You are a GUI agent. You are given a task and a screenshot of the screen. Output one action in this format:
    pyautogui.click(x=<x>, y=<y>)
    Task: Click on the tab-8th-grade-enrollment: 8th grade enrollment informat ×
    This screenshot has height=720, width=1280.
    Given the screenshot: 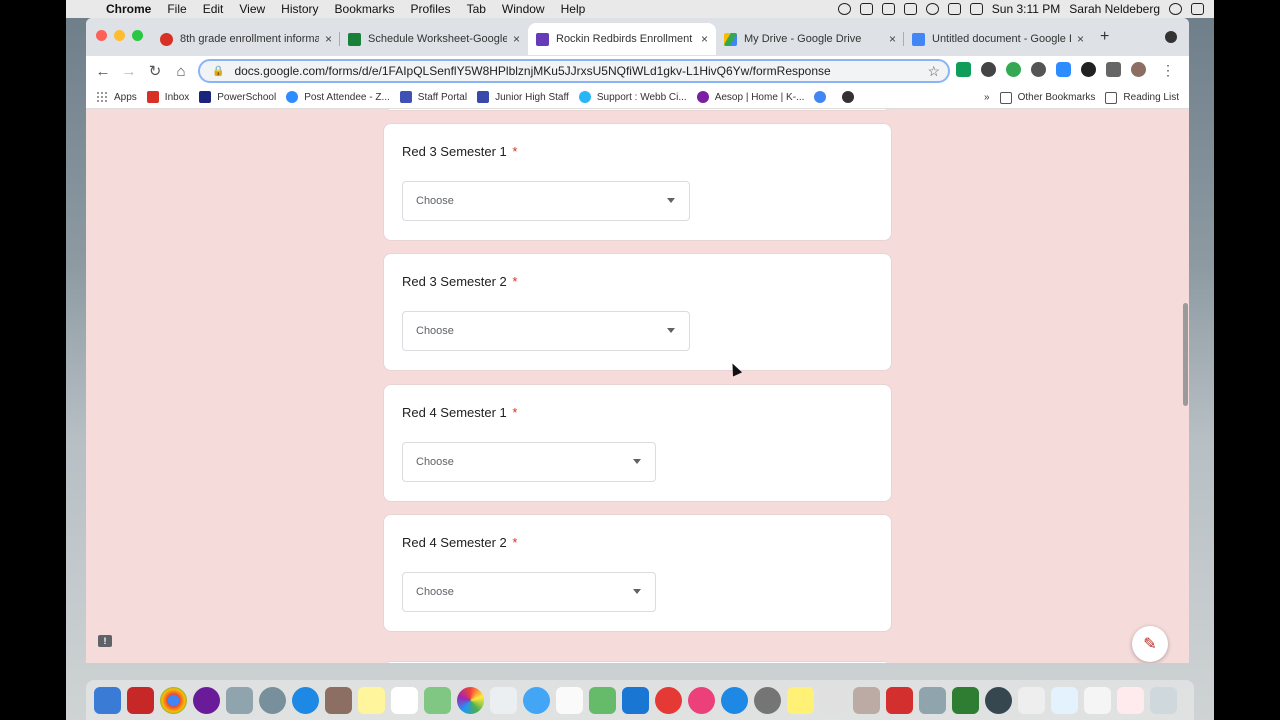 What is the action you would take?
    pyautogui.click(x=246, y=39)
    